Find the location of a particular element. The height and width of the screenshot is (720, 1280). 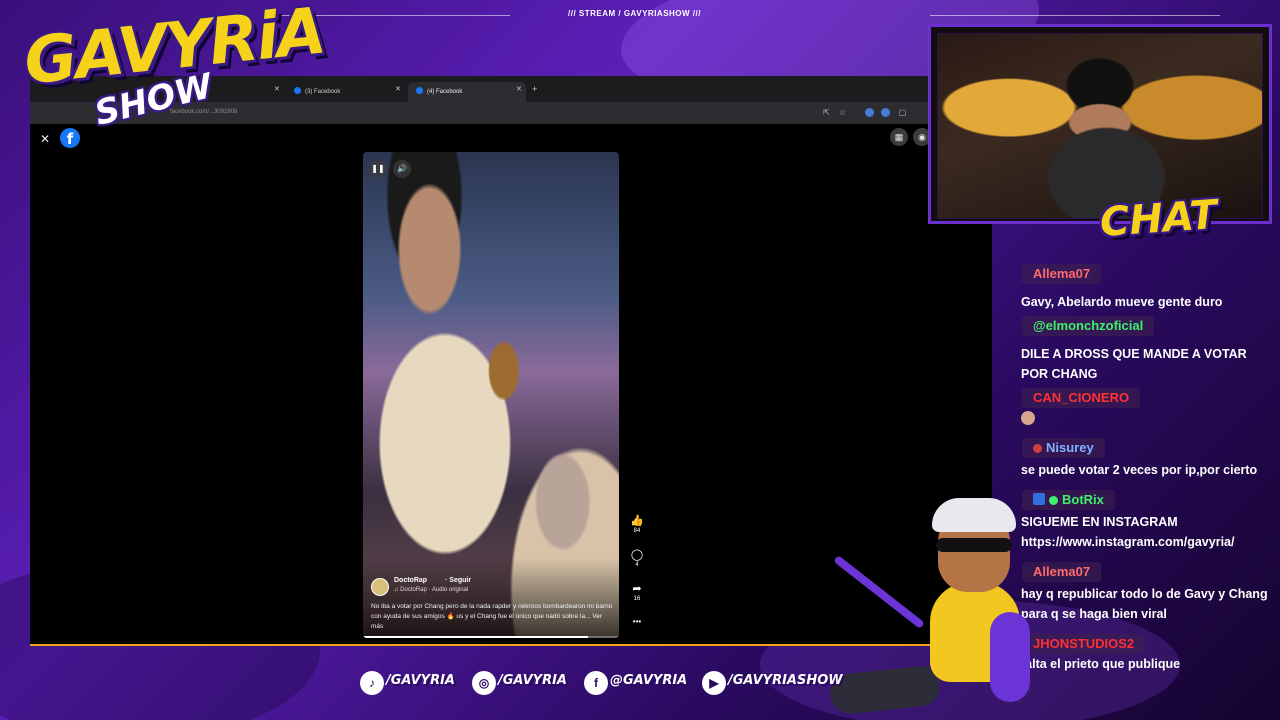

volume-icon: 🔊 is located at coordinates (402, 169).